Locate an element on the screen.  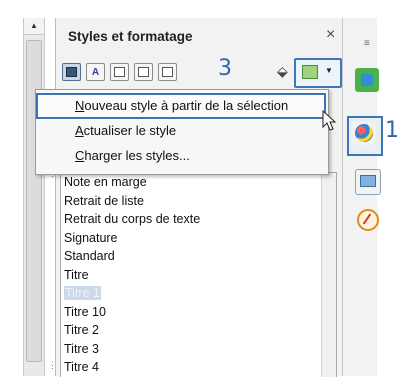
chevron-down-icon: ▼ is located at coordinates (329, 70).